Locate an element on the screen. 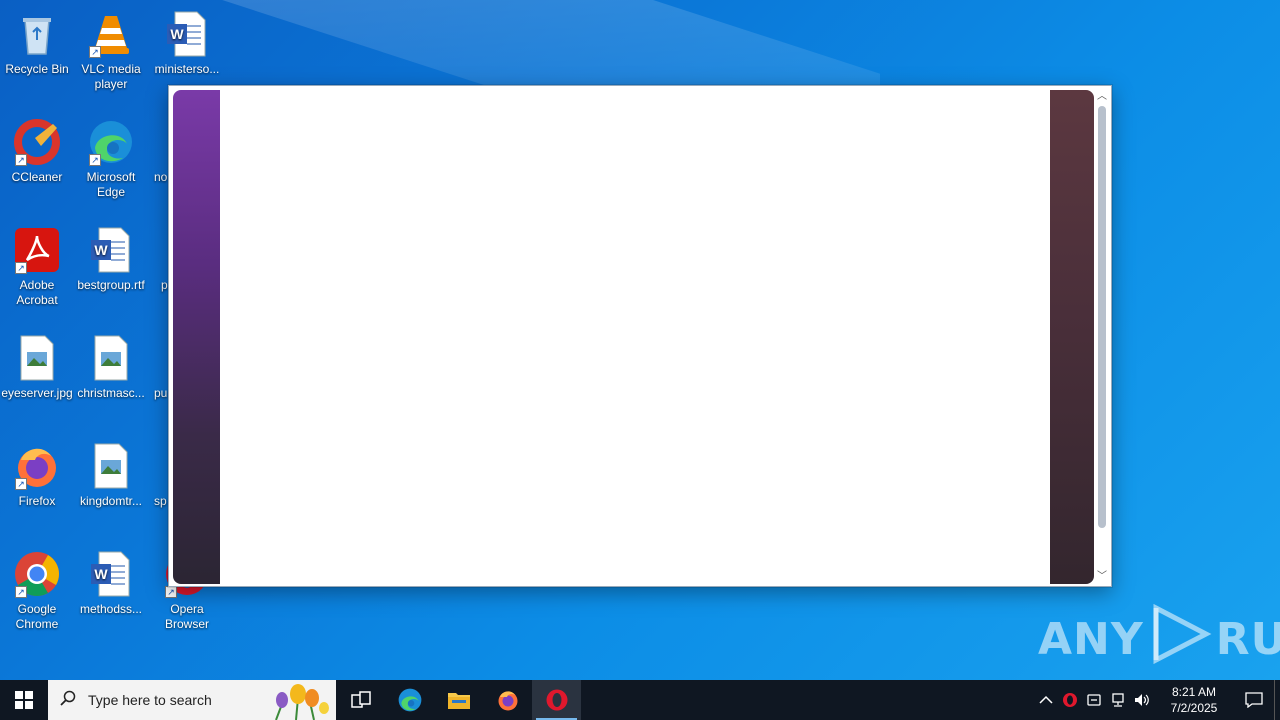  icon-label: Adobe Acrobat is located at coordinates (37, 292).